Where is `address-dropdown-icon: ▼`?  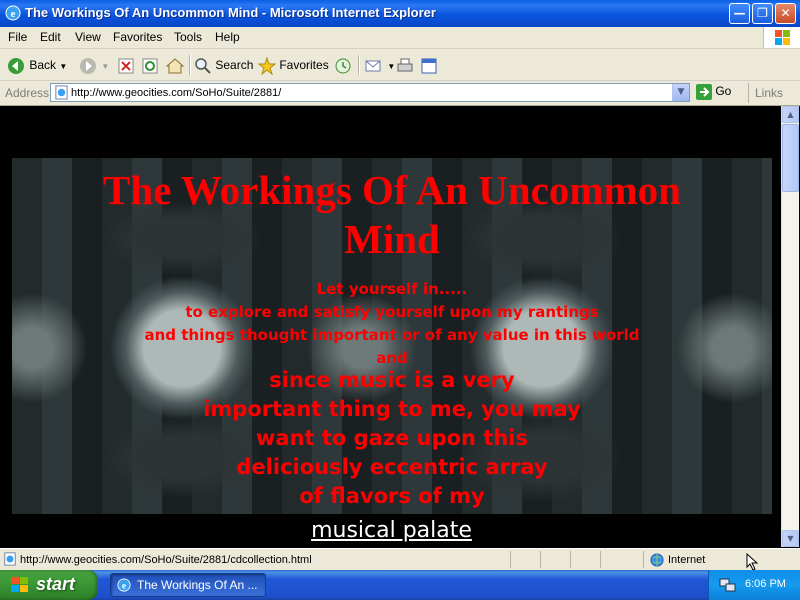
address-dropdown-icon: ▼ is located at coordinates (680, 92).